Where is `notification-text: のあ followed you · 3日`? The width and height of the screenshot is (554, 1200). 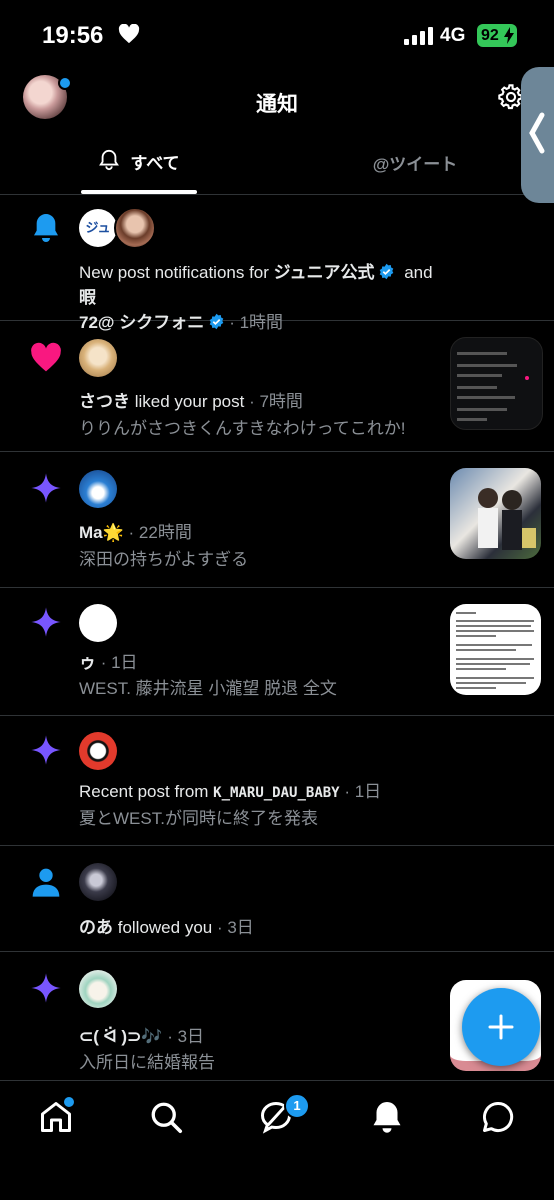 notification-text: のあ followed you · 3日 is located at coordinates (264, 927).